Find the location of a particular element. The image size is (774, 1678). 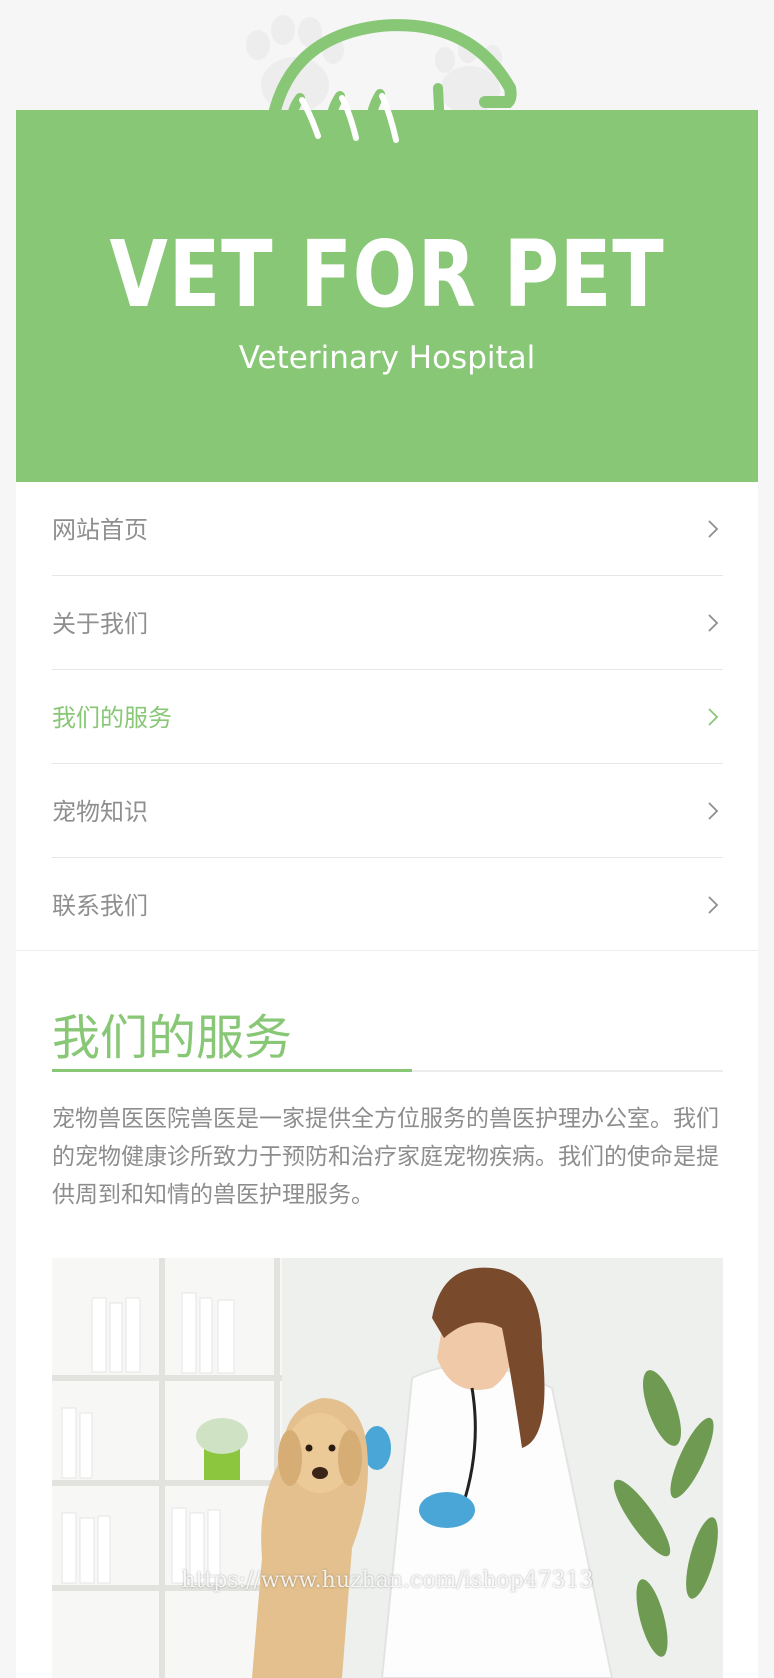

nav-item-pet-knowledge: 宠物知识 is located at coordinates (387, 811).